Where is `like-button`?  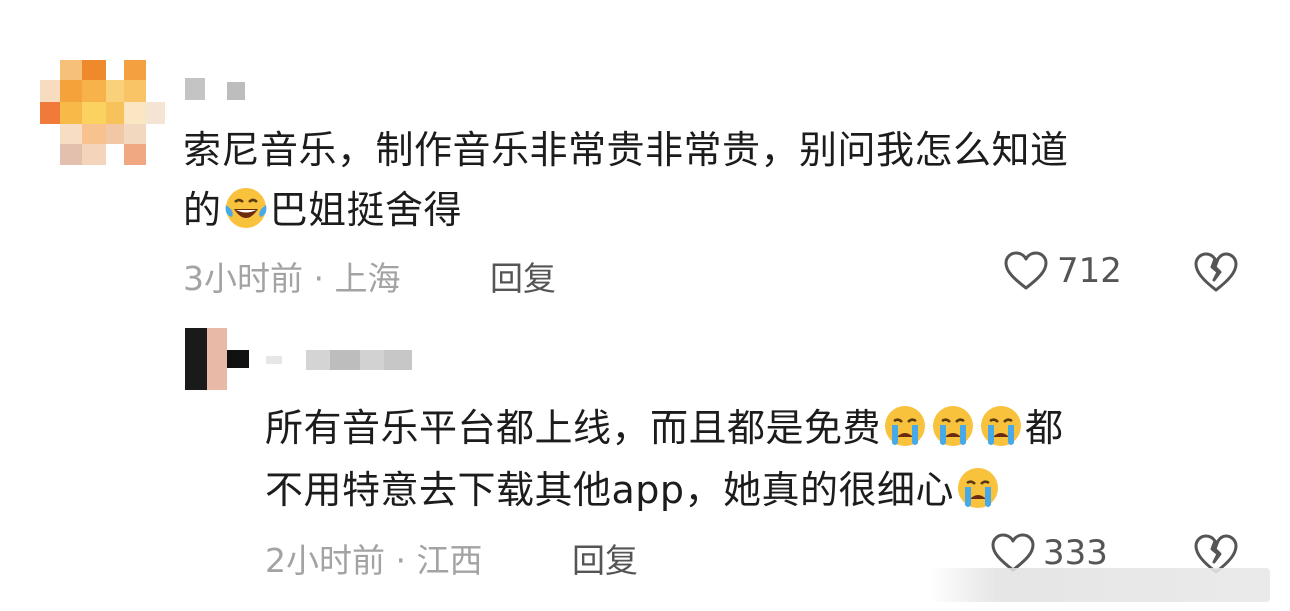
like-button is located at coordinates (1026, 271).